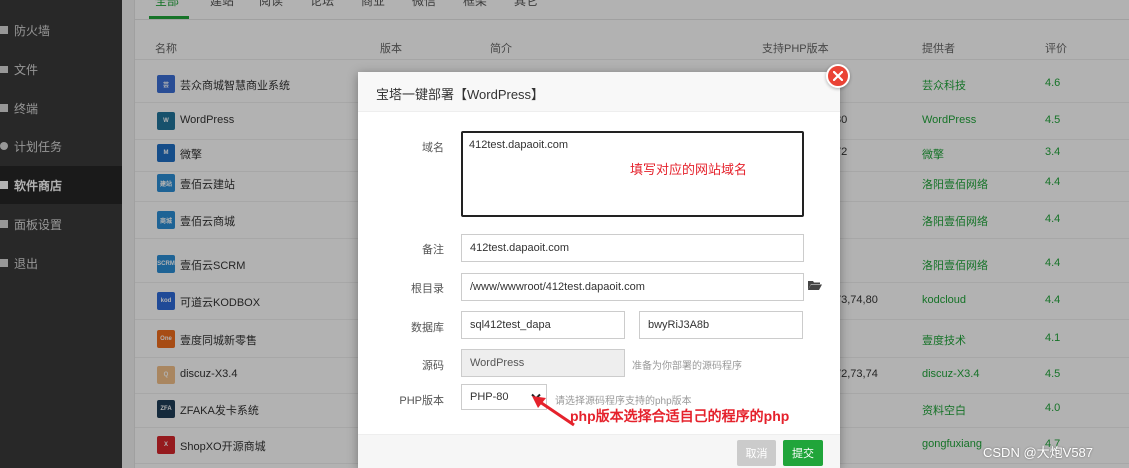  I want to click on note-label: 备注, so click(433, 250).